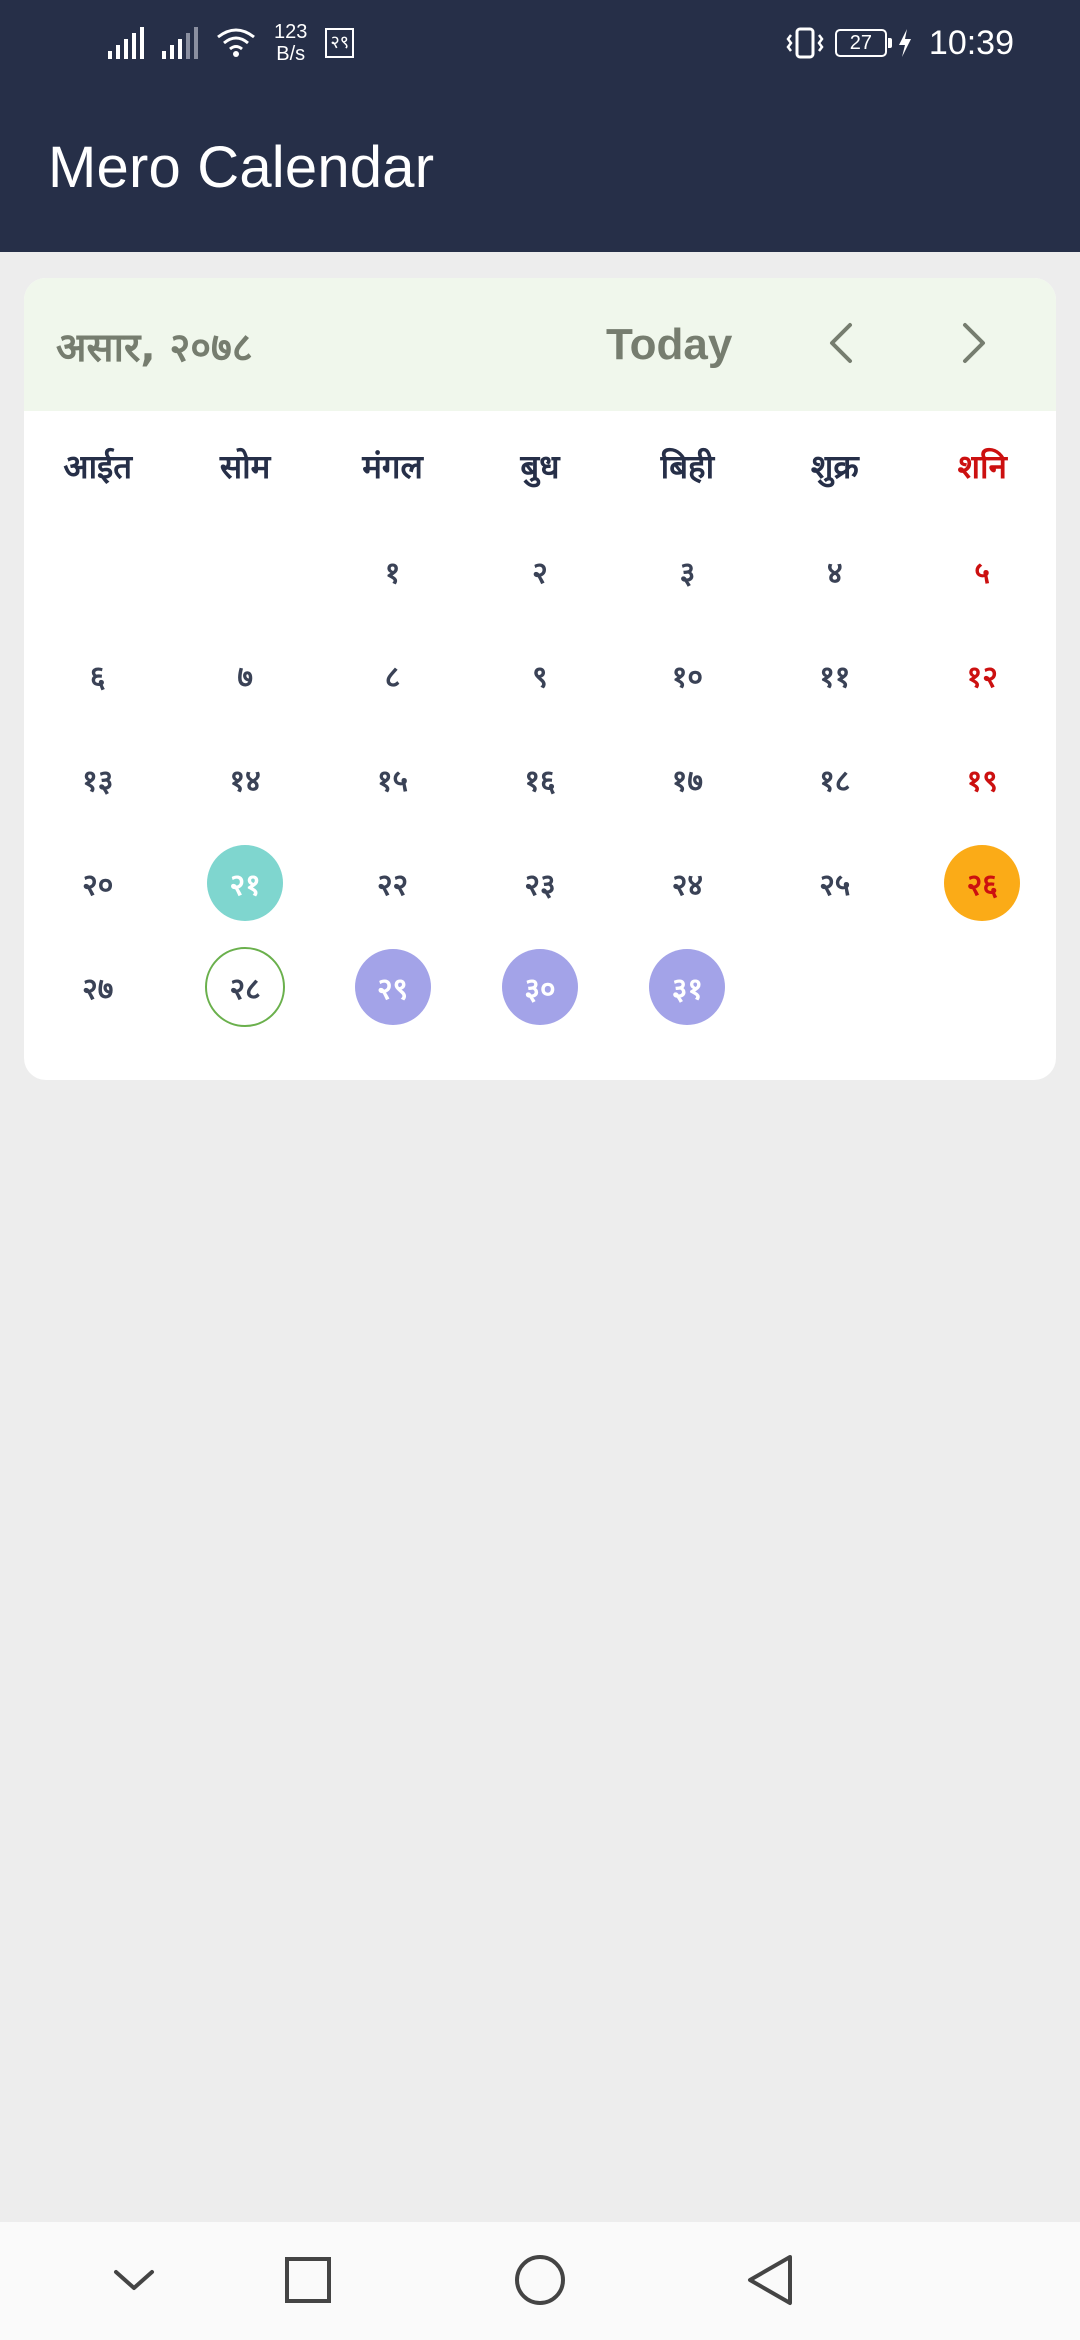 The width and height of the screenshot is (1080, 2340). I want to click on day-cell-event: २९, so click(392, 987).